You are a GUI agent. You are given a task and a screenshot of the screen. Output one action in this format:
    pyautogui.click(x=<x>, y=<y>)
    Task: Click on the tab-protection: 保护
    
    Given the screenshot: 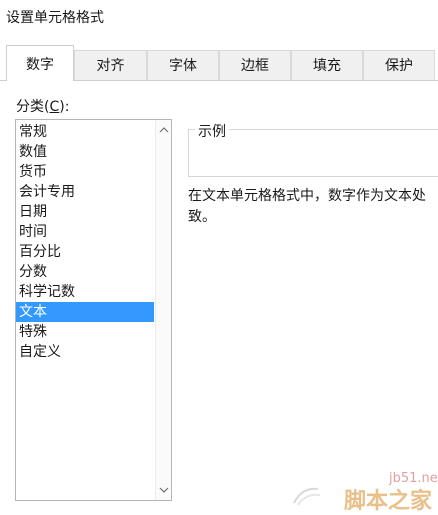 What is the action you would take?
    pyautogui.click(x=399, y=65)
    